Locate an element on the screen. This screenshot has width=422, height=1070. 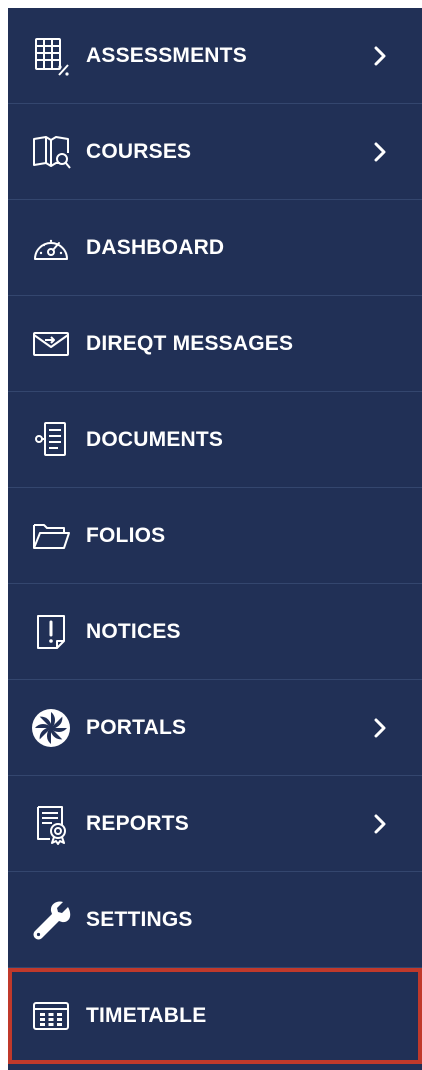
nav-item-label: NOTICES is located at coordinates (133, 631).